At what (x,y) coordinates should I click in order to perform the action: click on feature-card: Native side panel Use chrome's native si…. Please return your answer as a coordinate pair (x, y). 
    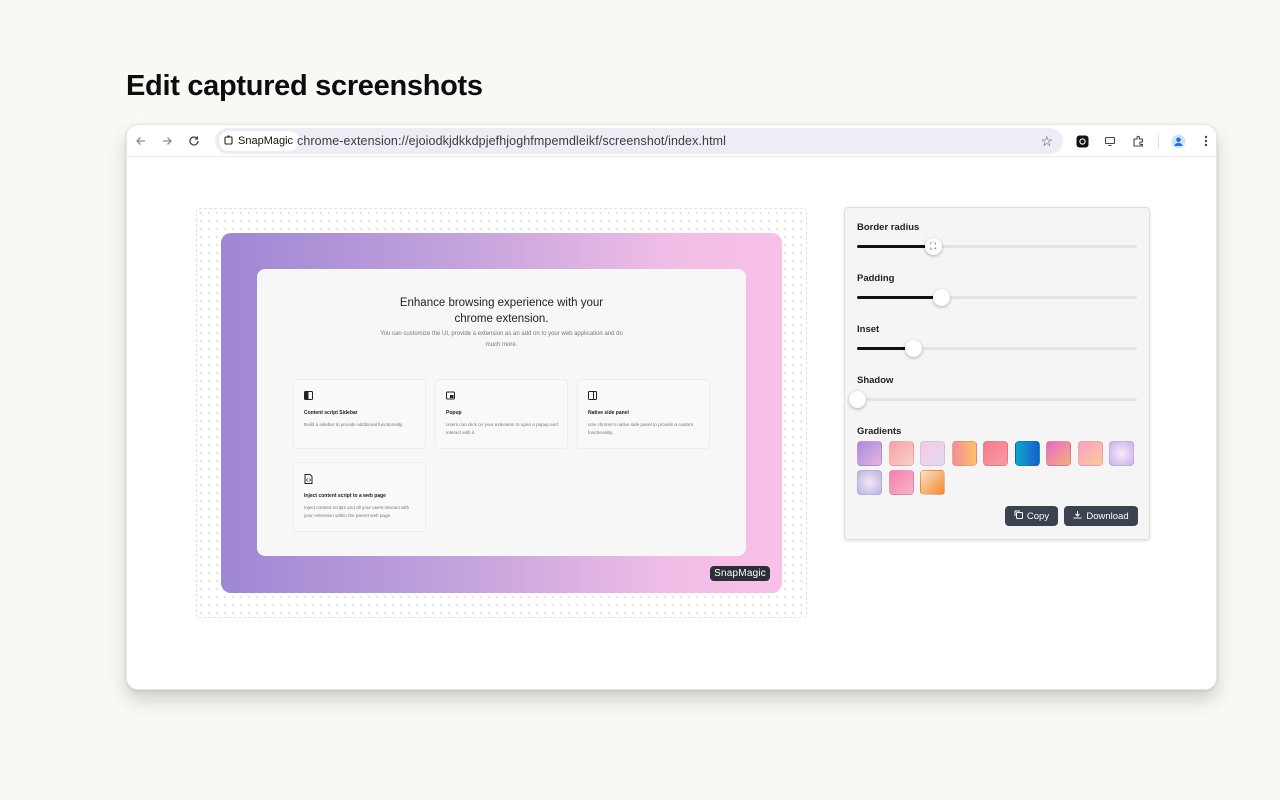
    Looking at the image, I should click on (643, 414).